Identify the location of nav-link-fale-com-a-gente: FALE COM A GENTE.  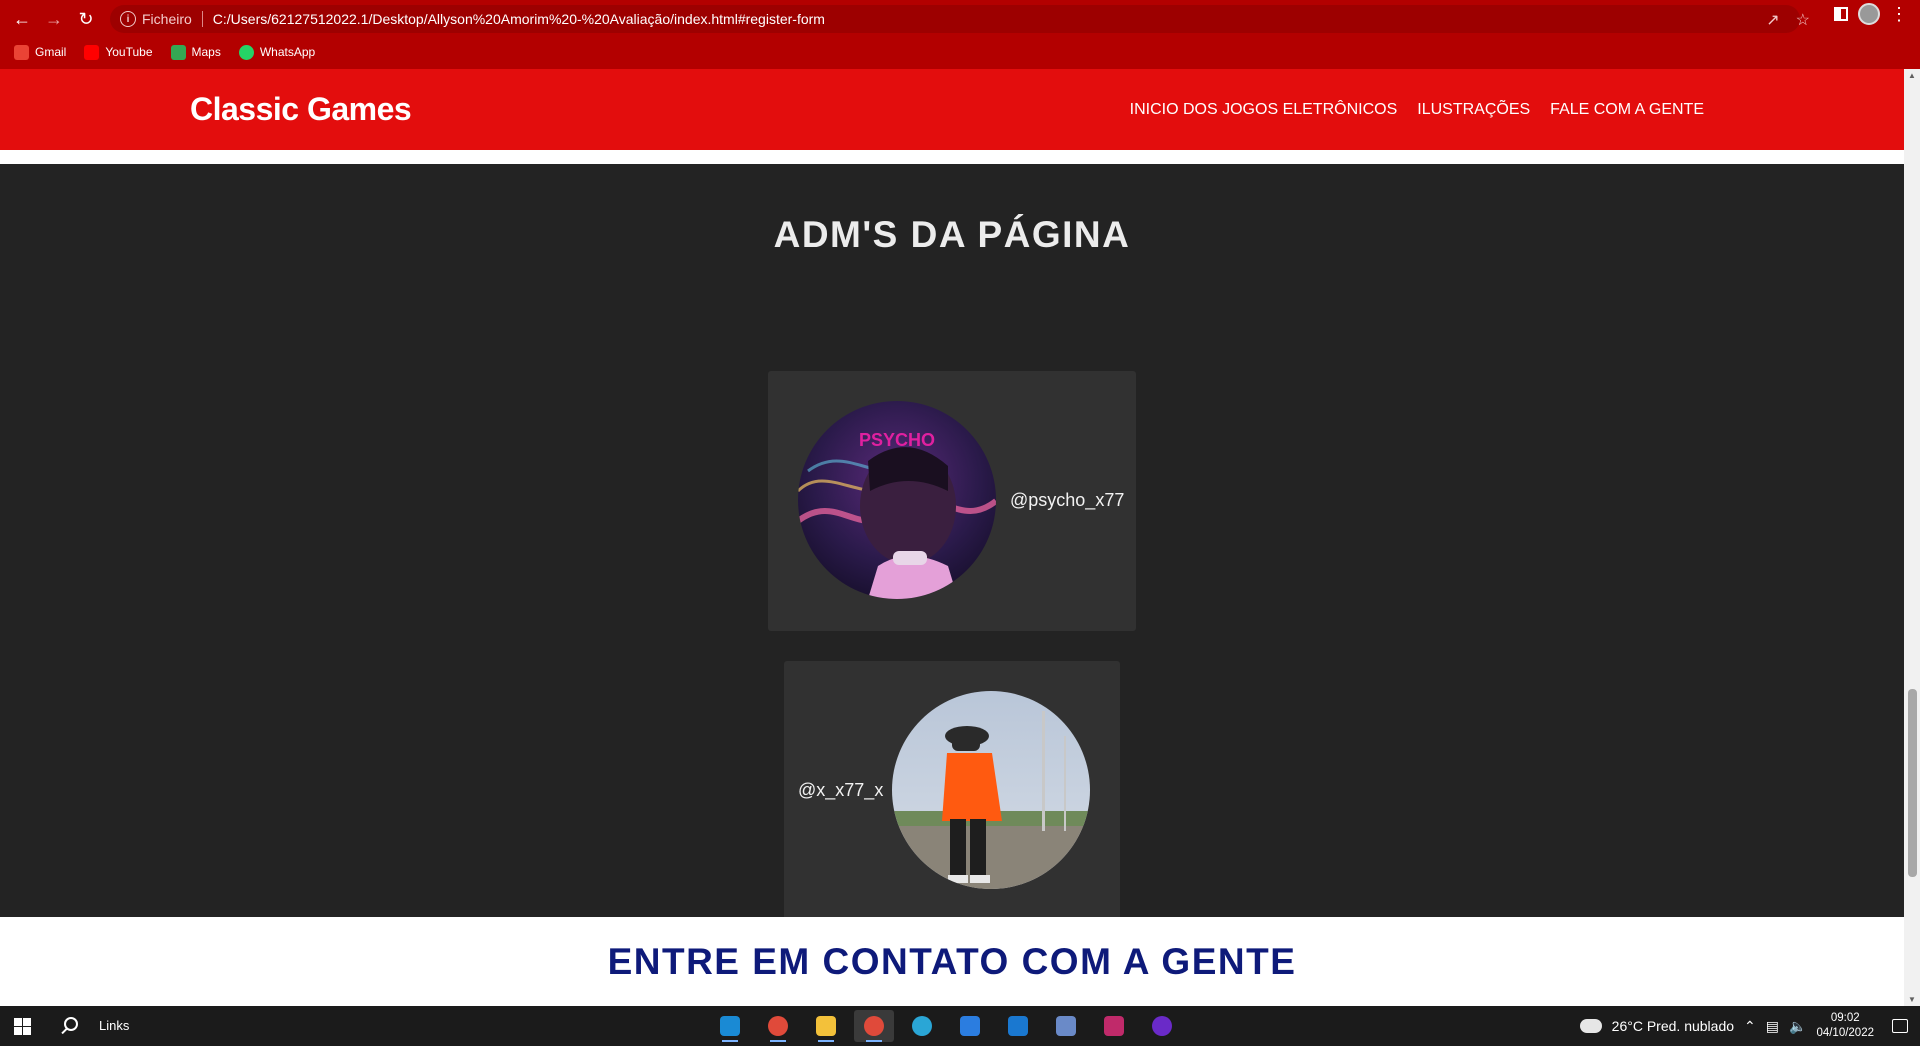
(1627, 110).